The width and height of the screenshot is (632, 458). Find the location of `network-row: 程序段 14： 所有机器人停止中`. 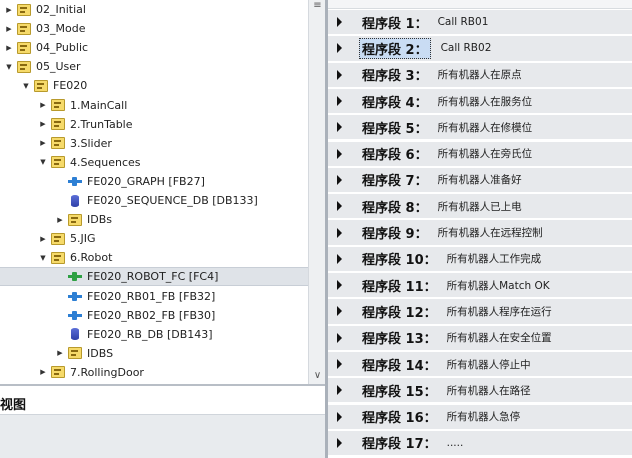

network-row: 程序段 14： 所有机器人停止中 is located at coordinates (480, 364).